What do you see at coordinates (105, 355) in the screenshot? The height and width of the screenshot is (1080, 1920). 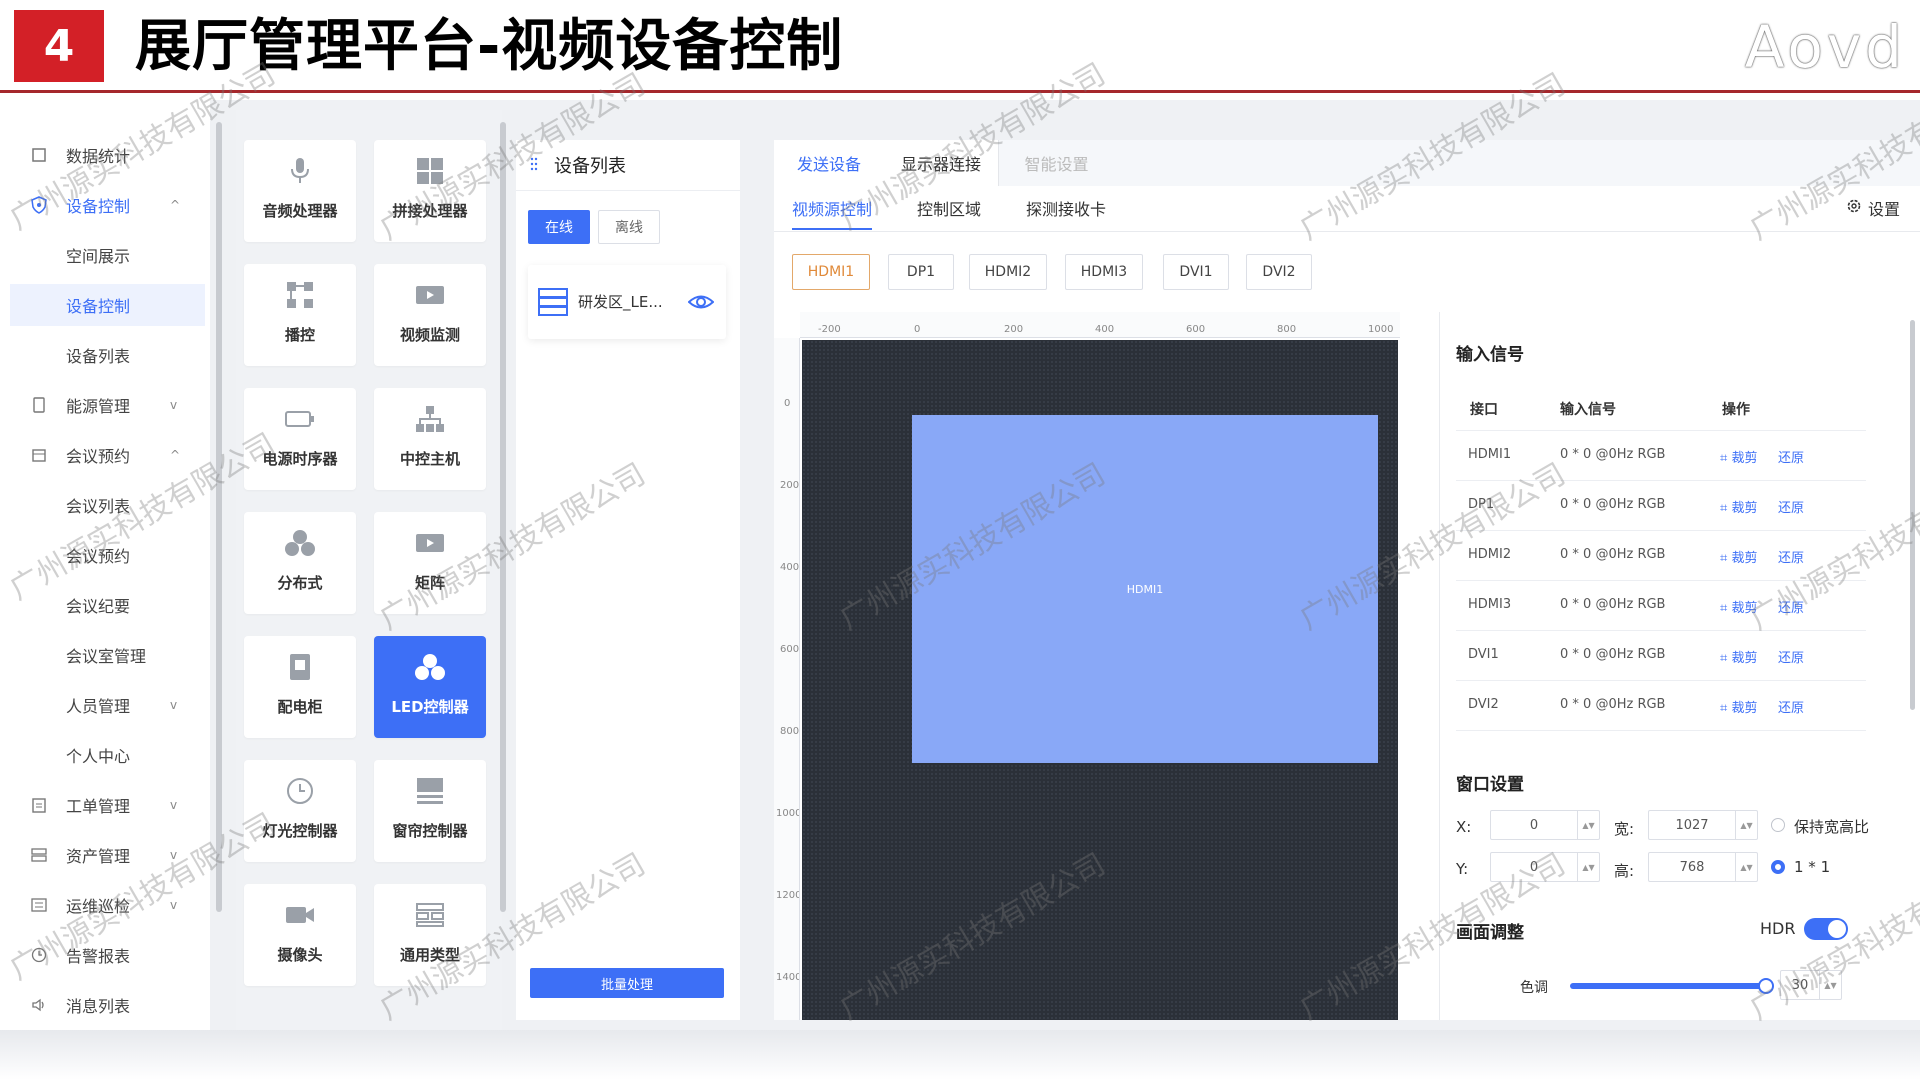 I see `sidebar-item-device-list: 设备列表` at bounding box center [105, 355].